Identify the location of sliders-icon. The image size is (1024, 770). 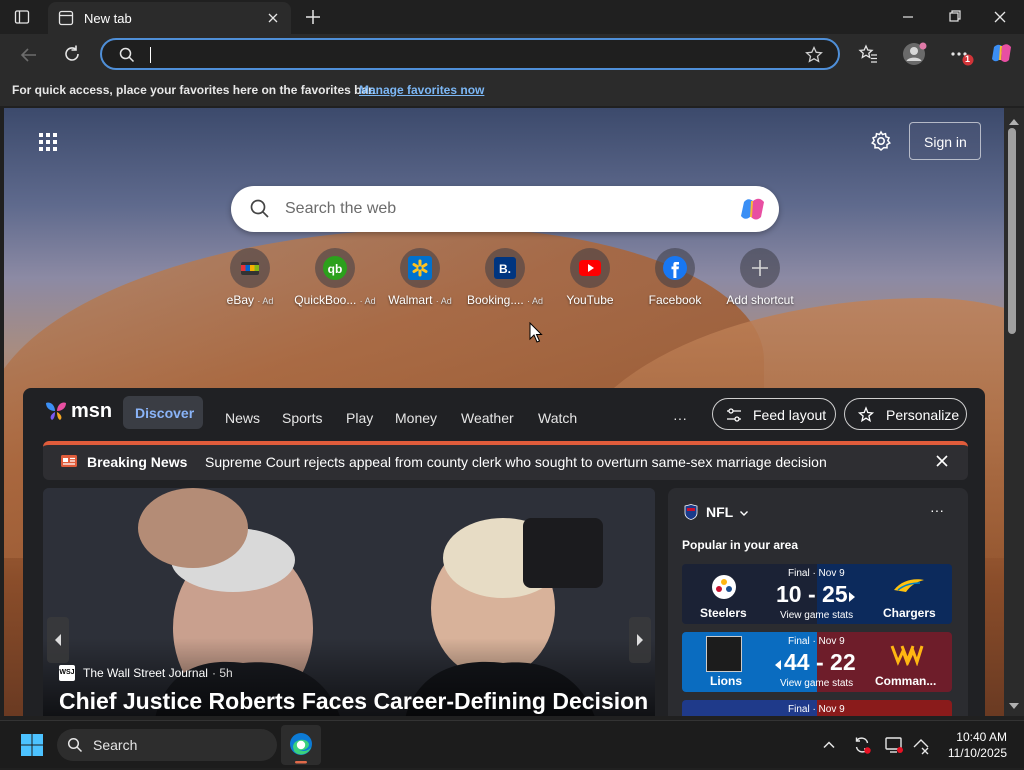
(734, 415).